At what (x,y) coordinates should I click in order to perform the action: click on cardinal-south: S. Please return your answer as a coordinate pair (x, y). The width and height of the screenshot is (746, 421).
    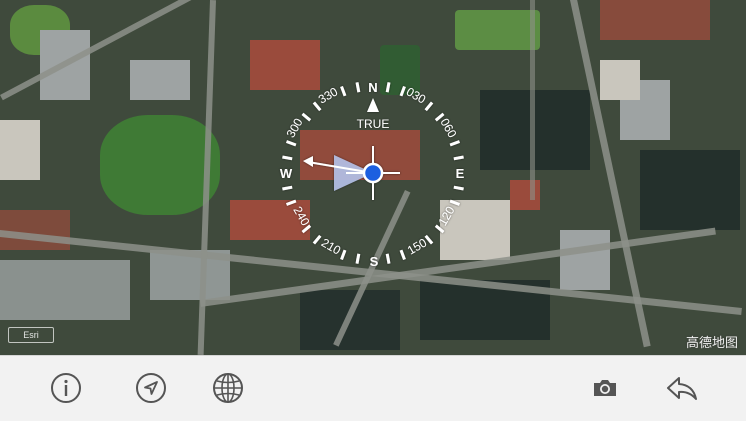
    Looking at the image, I should click on (374, 261).